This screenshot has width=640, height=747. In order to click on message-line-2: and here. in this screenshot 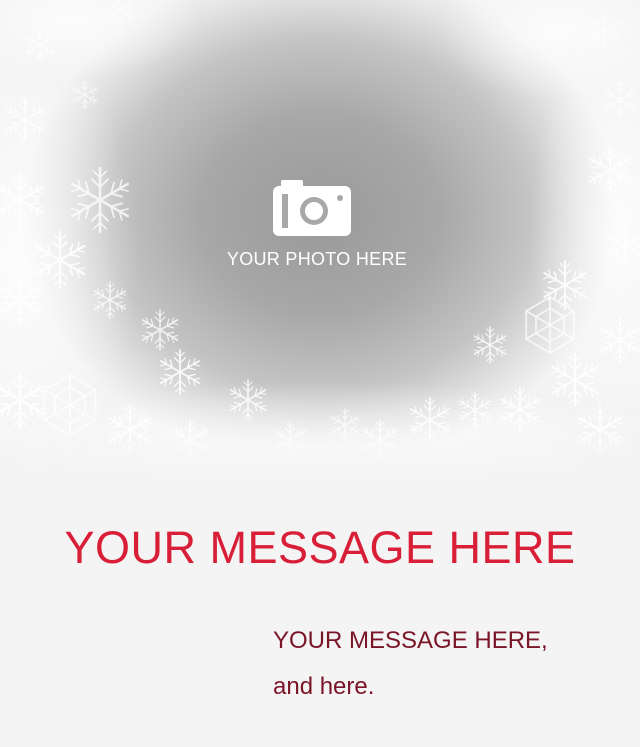, I will do `click(323, 687)`.